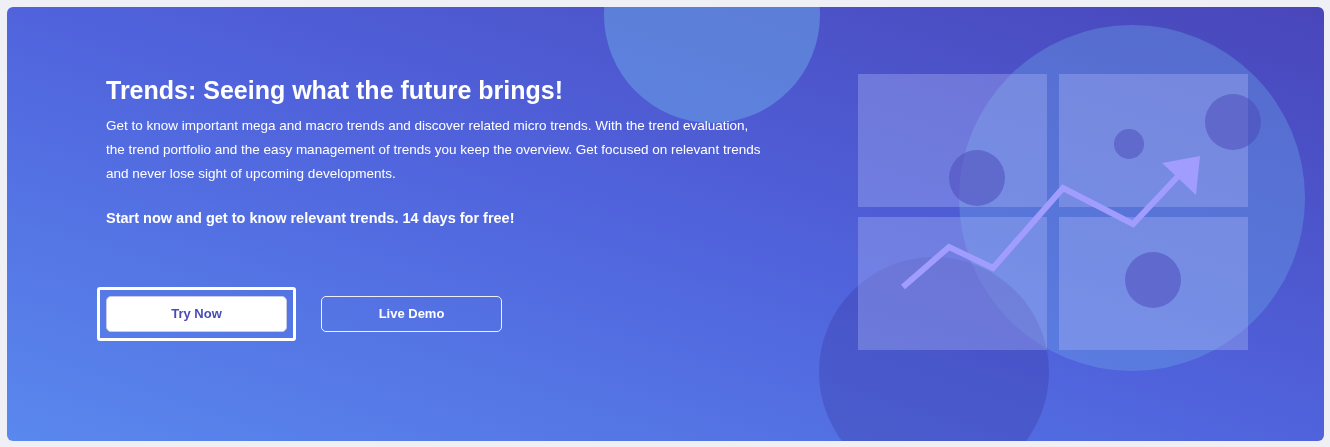 Image resolution: width=1330 pixels, height=447 pixels. Describe the element at coordinates (411, 313) in the screenshot. I see `live-demo-button: Live Demo` at that location.